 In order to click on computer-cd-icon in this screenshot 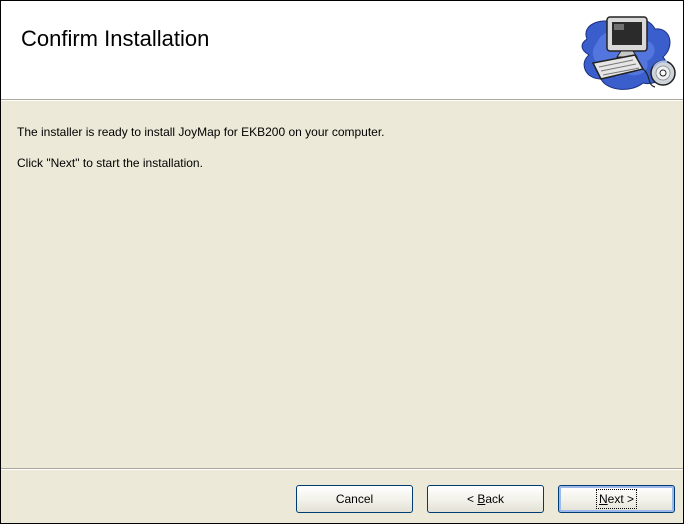, I will do `click(628, 53)`.